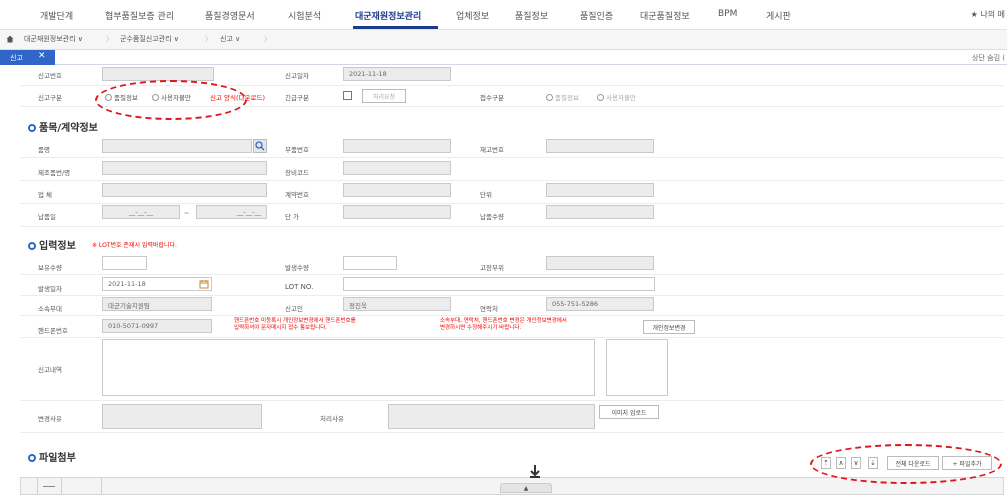  I want to click on breadcrumb-item-resource: 대군재원정보관리 ∨, so click(53, 39).